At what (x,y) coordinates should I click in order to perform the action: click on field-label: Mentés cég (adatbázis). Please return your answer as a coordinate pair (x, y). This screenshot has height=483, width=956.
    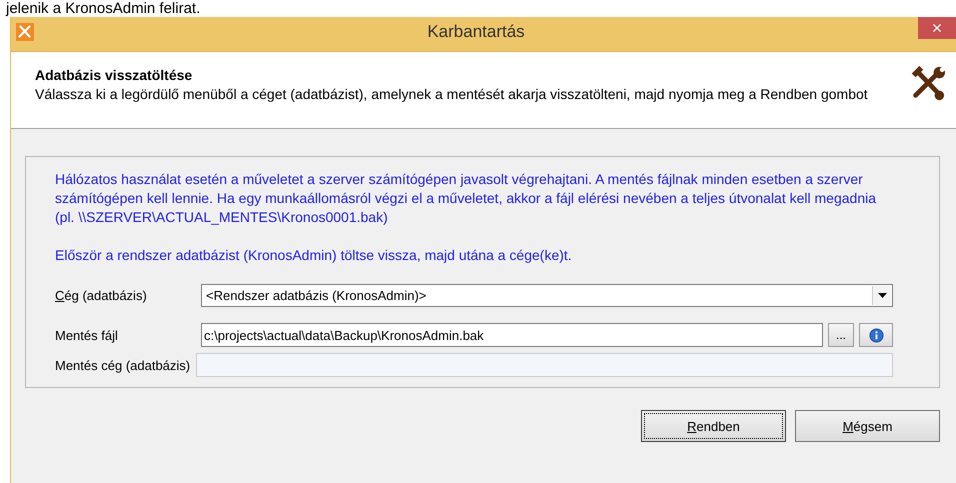
    Looking at the image, I should click on (122, 365).